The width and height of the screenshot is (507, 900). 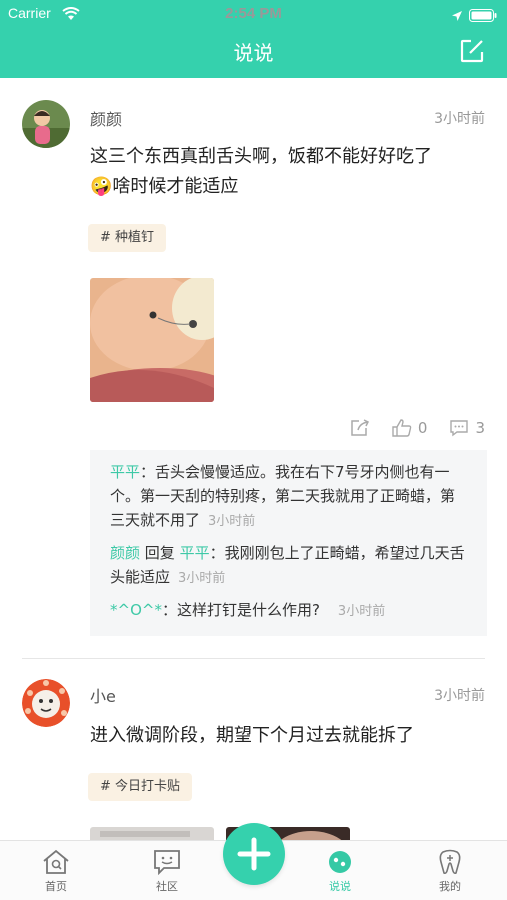 I want to click on tab-home: 首页, so click(x=56, y=871).